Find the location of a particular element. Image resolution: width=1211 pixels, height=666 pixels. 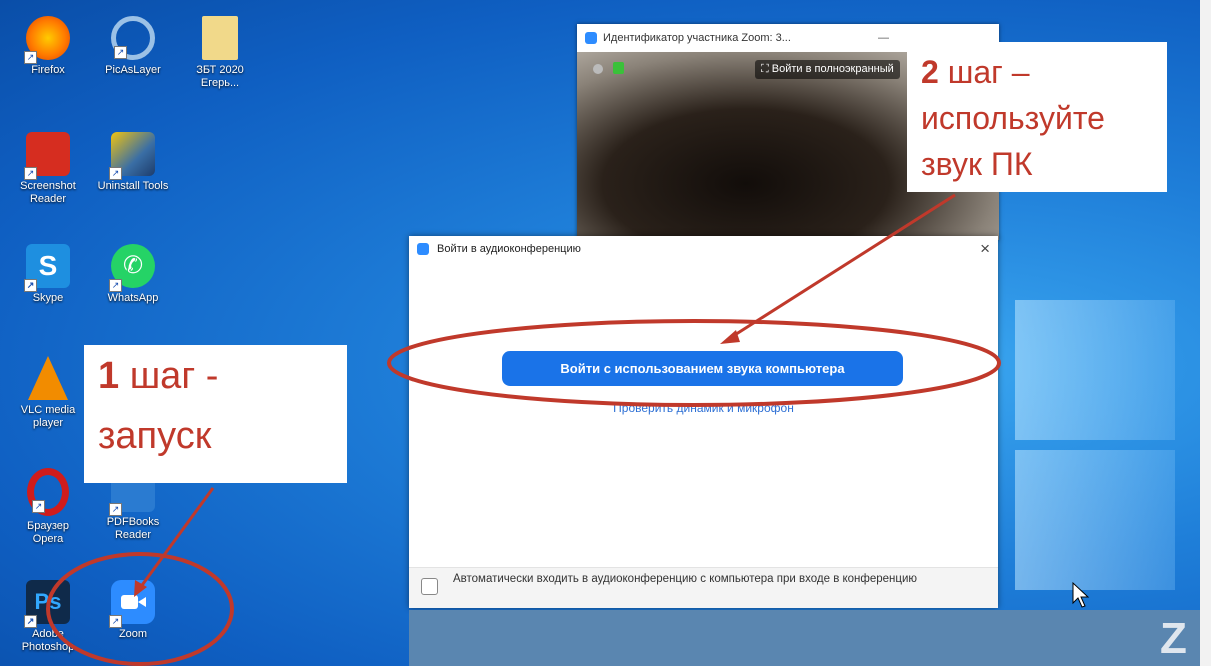

test-speaker-mic-link: Проверить динамик и микрофон is located at coordinates (703, 408).